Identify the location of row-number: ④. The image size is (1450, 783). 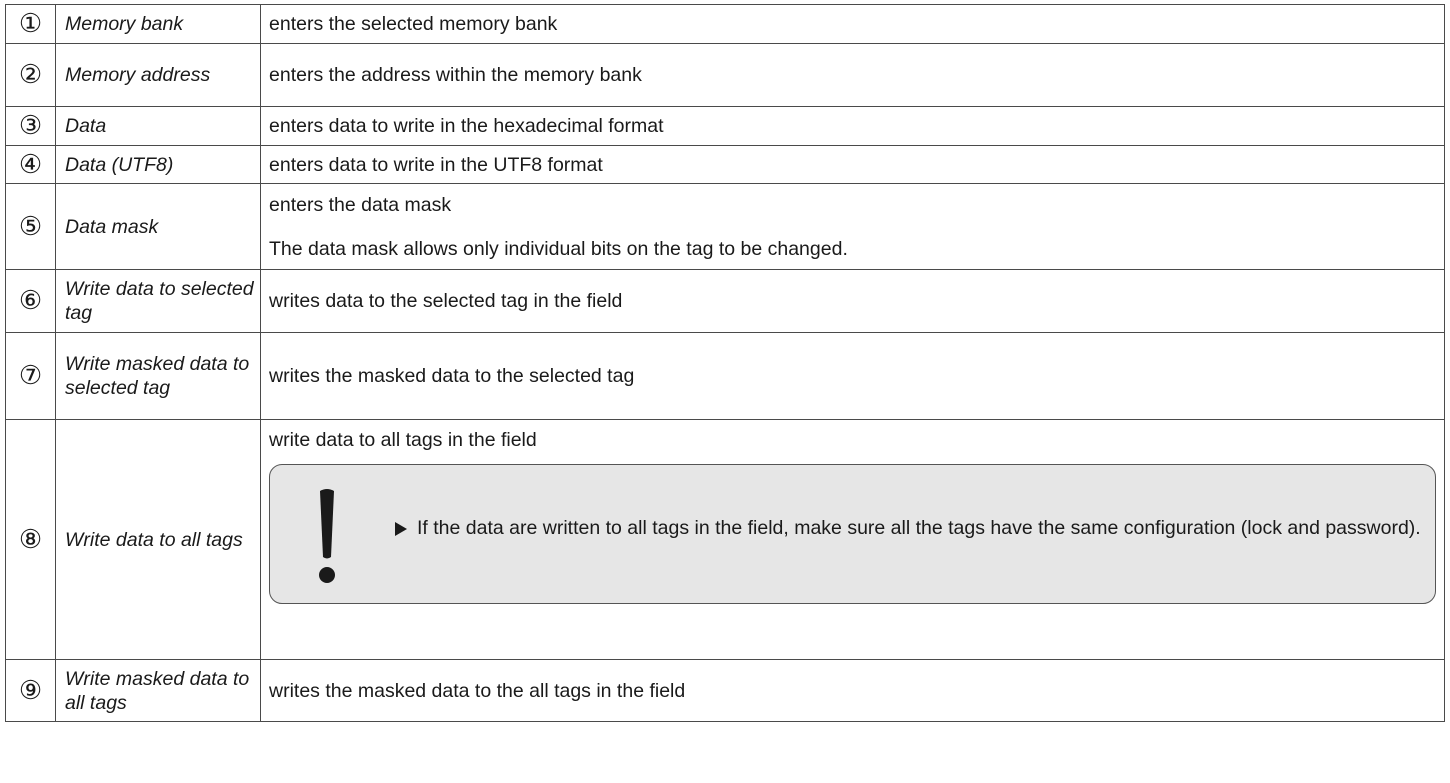
(30, 164).